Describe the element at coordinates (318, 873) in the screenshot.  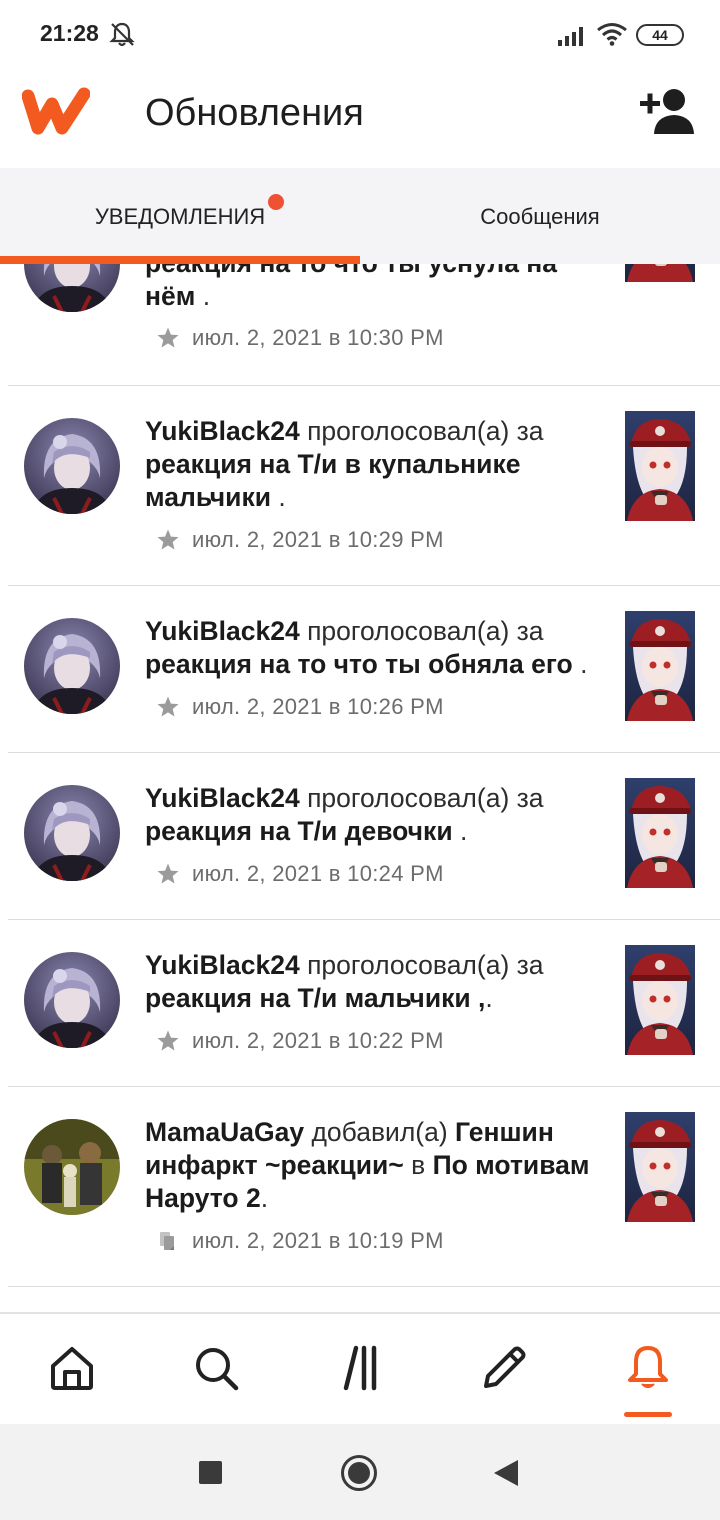
I see `timestamp: июл. 2, 2021 в 10:24 PM` at that location.